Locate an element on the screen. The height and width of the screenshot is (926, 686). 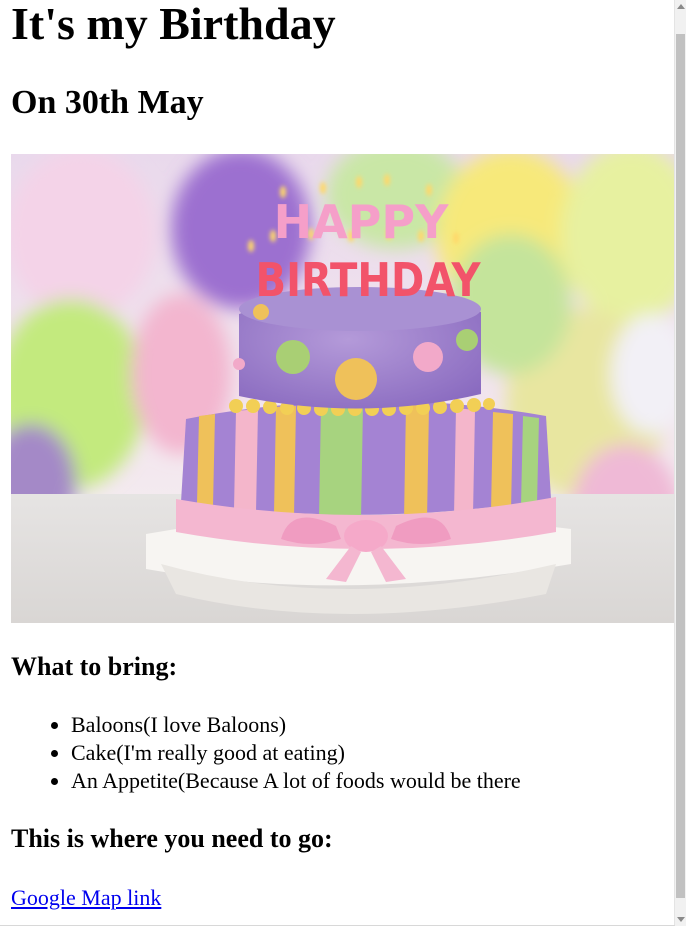
happy-candles: HAPPY is located at coordinates (362, 222).